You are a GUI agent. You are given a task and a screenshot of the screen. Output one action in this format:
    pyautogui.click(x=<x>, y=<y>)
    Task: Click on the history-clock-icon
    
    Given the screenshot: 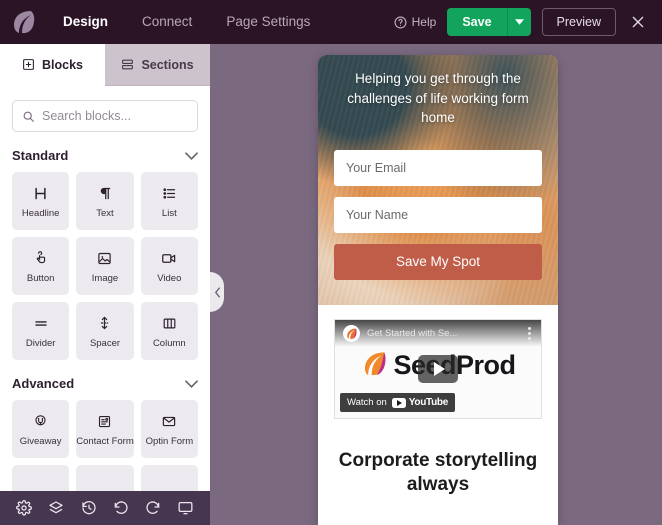 What is the action you would take?
    pyautogui.click(x=89, y=508)
    